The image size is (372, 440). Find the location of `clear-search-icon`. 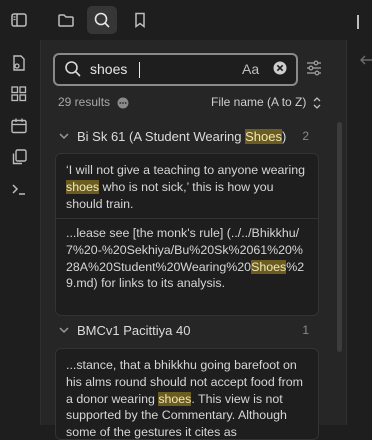

clear-search-icon is located at coordinates (280, 68).